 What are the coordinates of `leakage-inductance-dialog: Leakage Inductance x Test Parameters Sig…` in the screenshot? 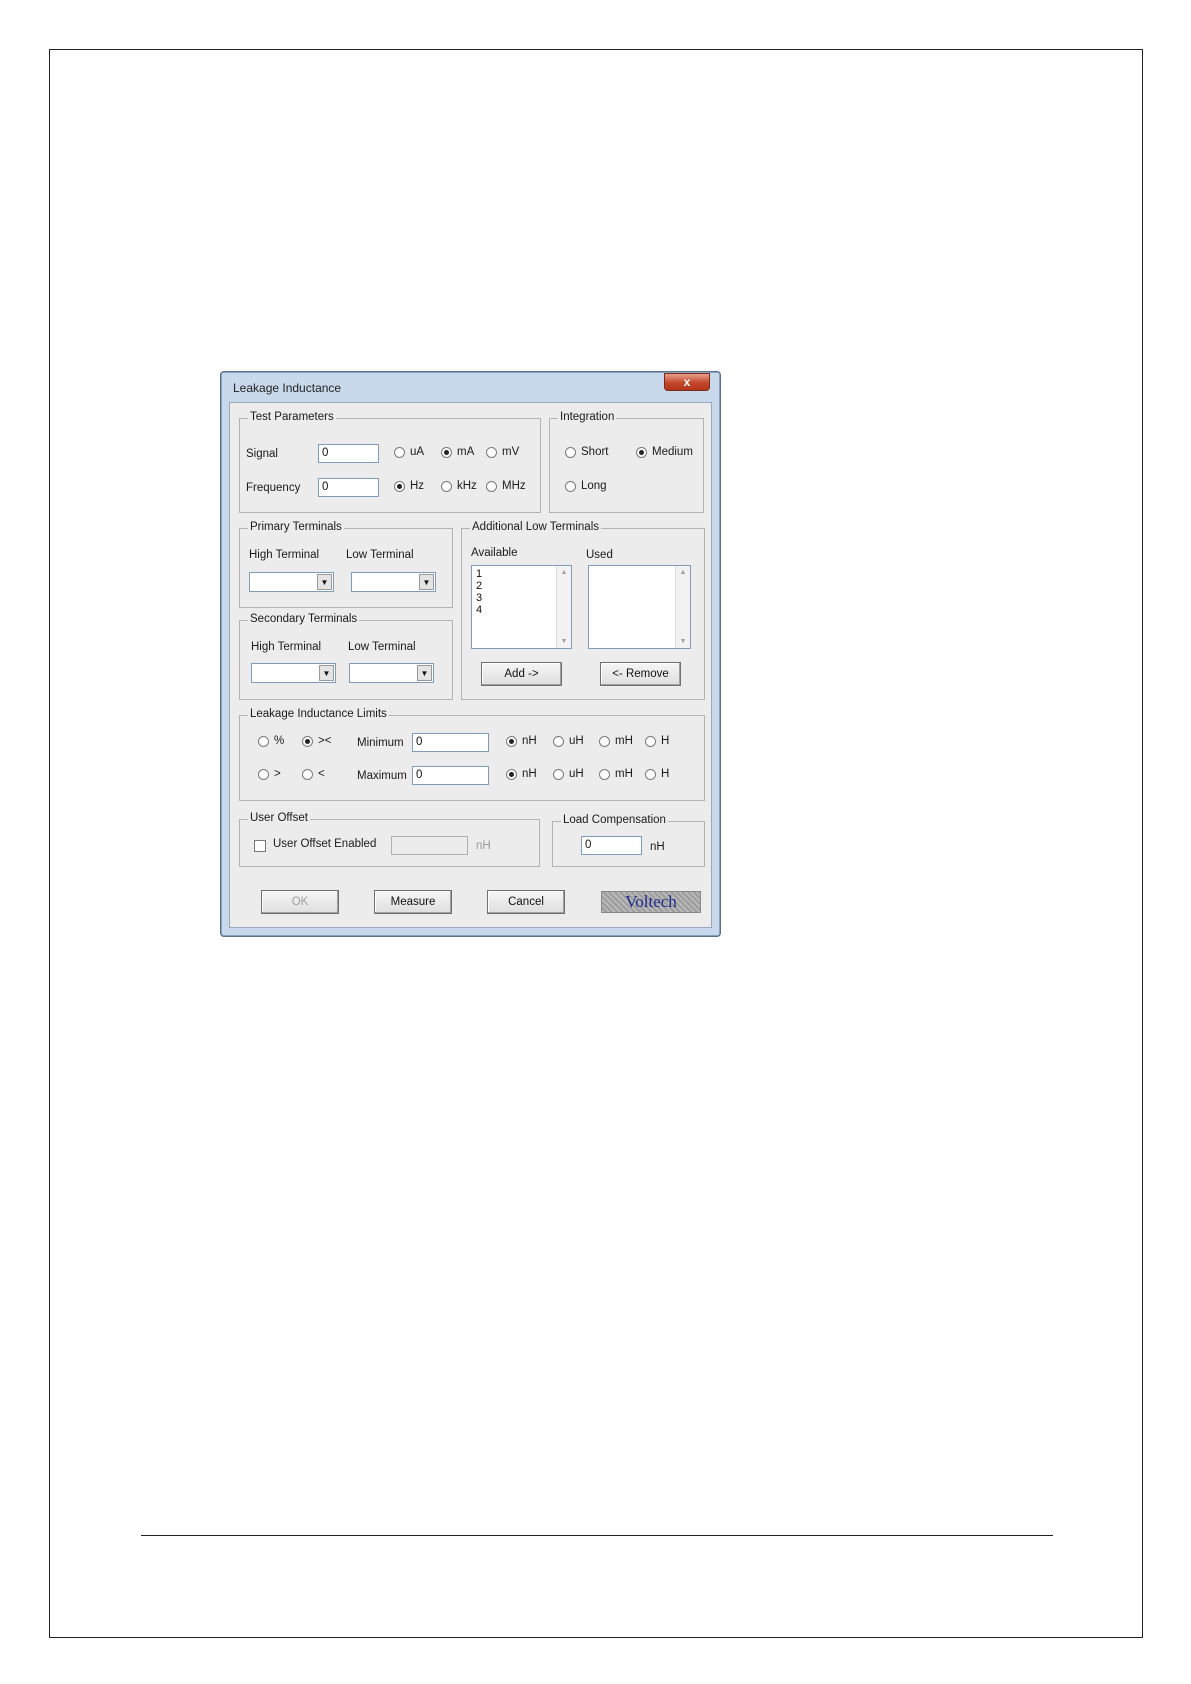 It's located at (470, 654).